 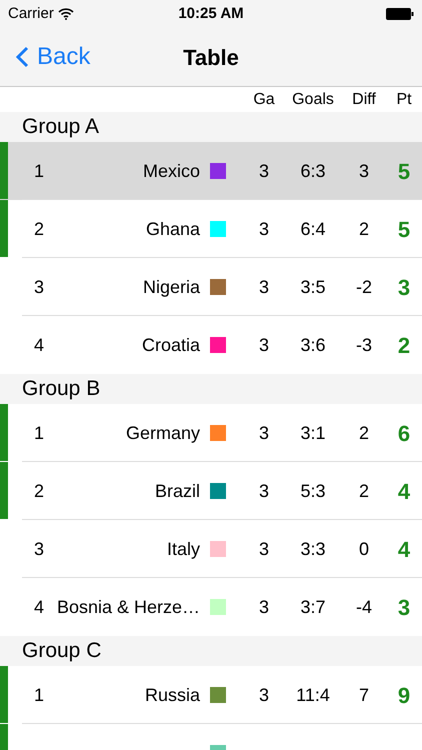 What do you see at coordinates (171, 171) in the screenshot?
I see `team-name: Mexico` at bounding box center [171, 171].